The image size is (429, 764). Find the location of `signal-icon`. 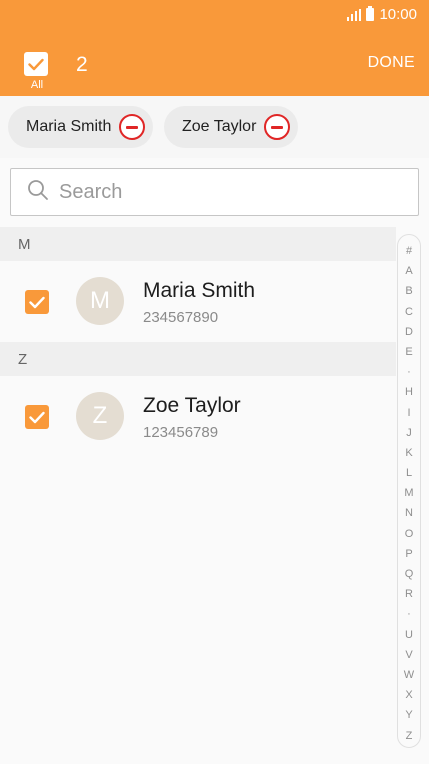

signal-icon is located at coordinates (354, 14).